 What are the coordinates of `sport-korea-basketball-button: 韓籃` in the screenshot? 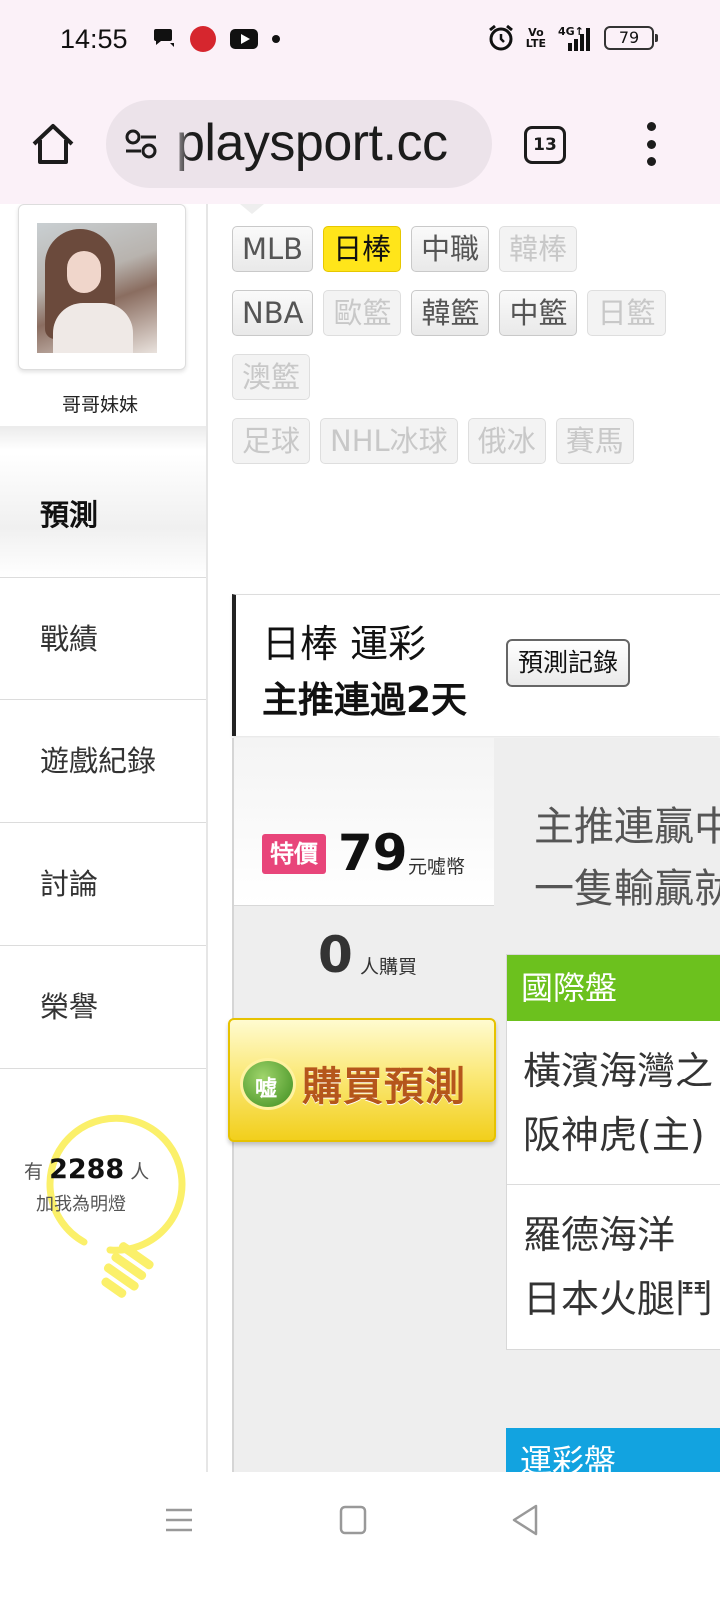 It's located at (450, 313).